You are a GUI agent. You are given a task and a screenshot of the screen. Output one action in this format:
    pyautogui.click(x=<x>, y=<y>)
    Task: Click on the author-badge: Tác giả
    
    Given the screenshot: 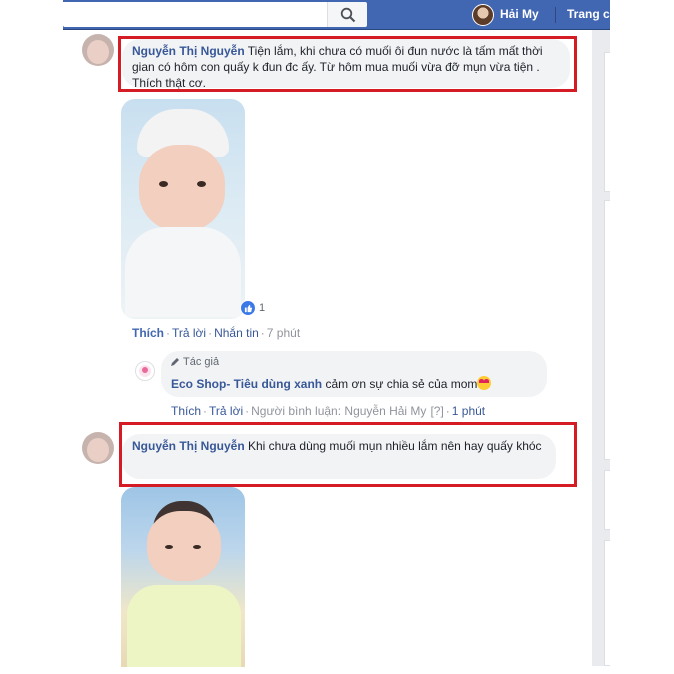 What is the action you would take?
    pyautogui.click(x=194, y=362)
    